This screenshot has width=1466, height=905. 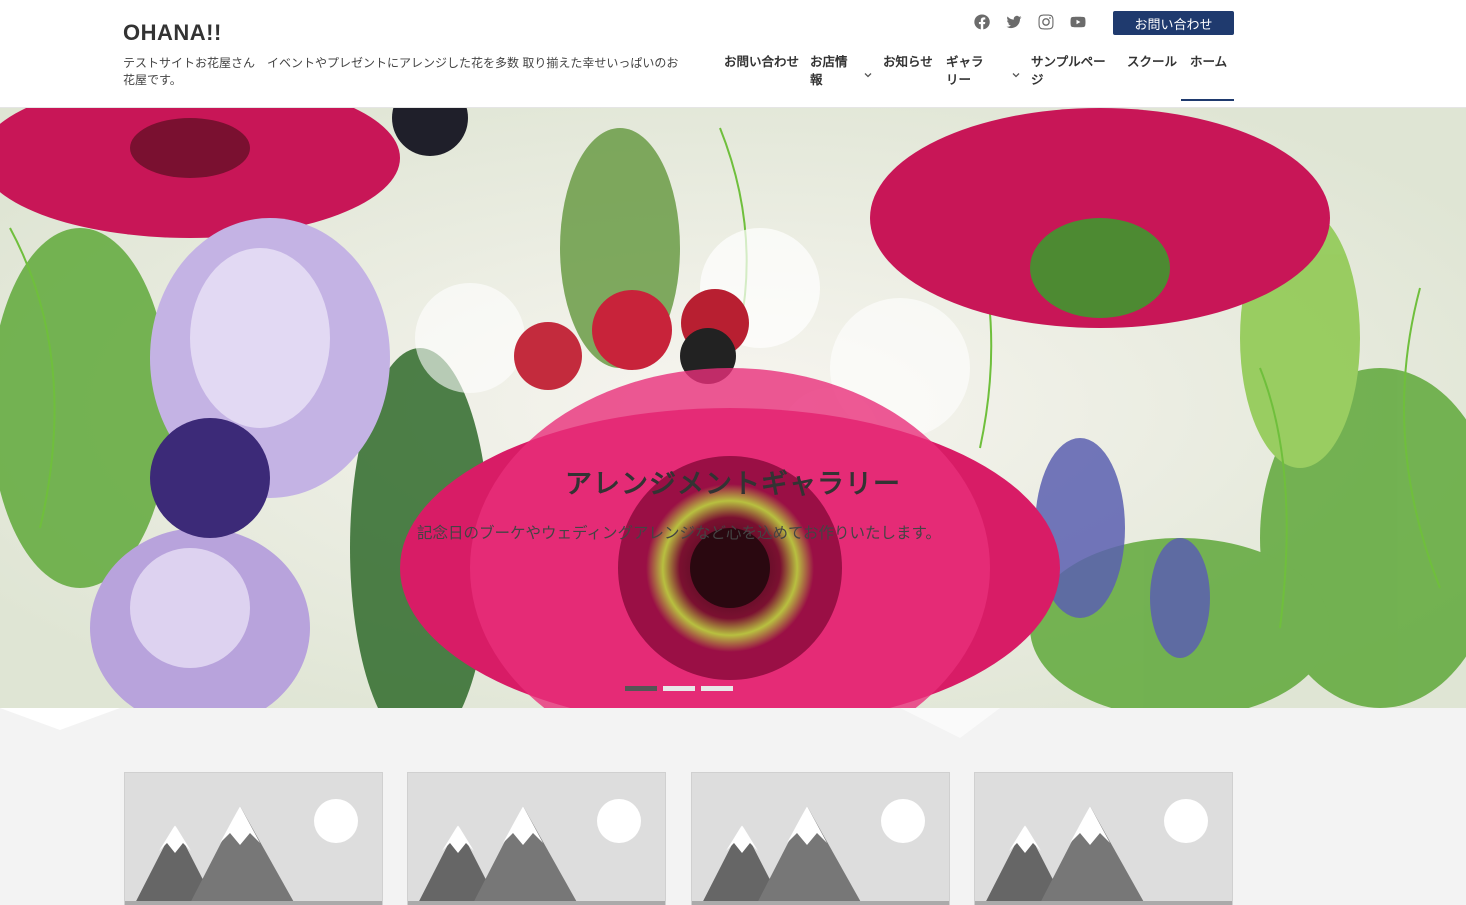 I want to click on nav-item-home: ホーム, so click(x=1207, y=76).